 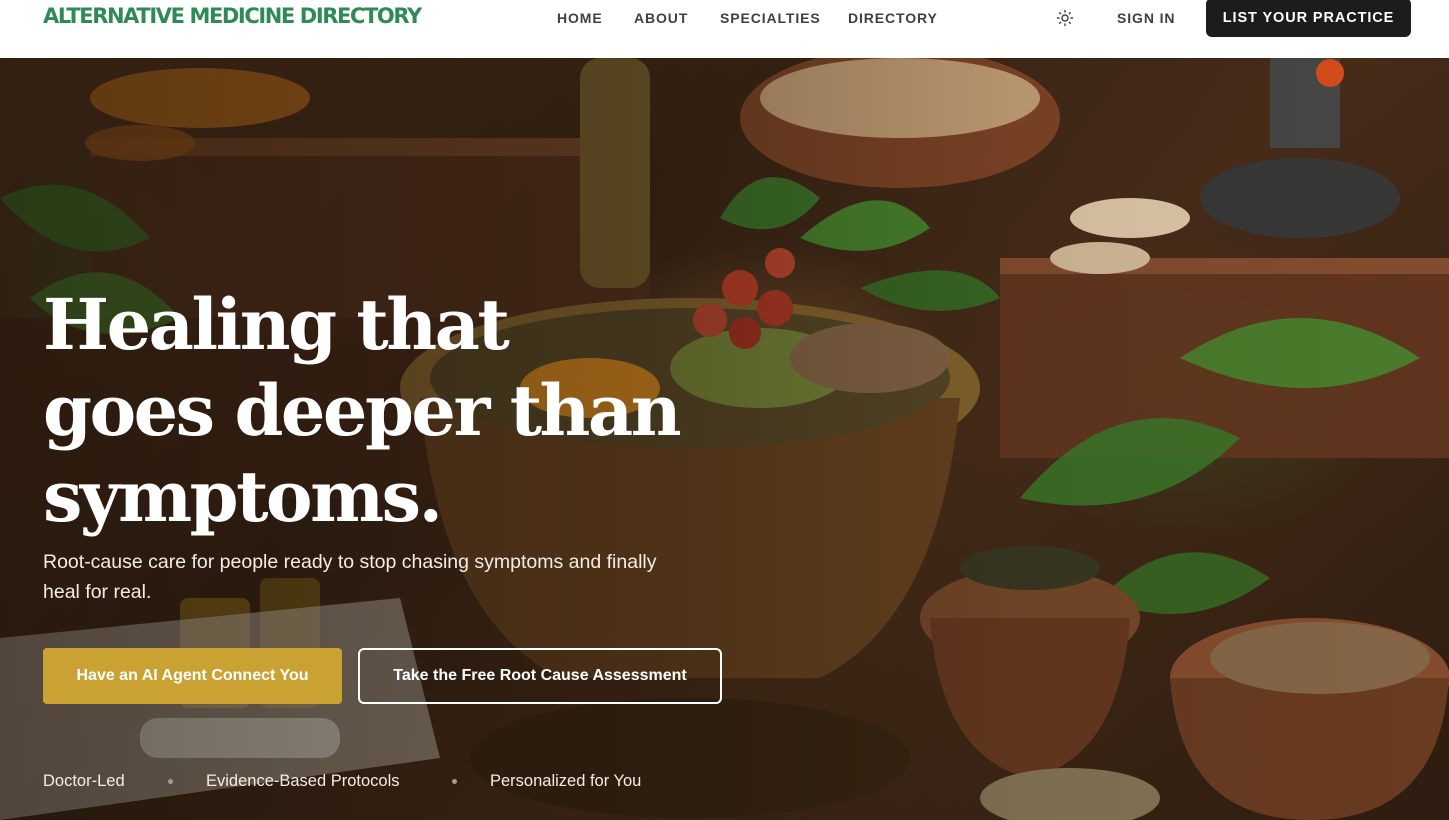 What do you see at coordinates (1065, 18) in the screenshot?
I see `sun-icon` at bounding box center [1065, 18].